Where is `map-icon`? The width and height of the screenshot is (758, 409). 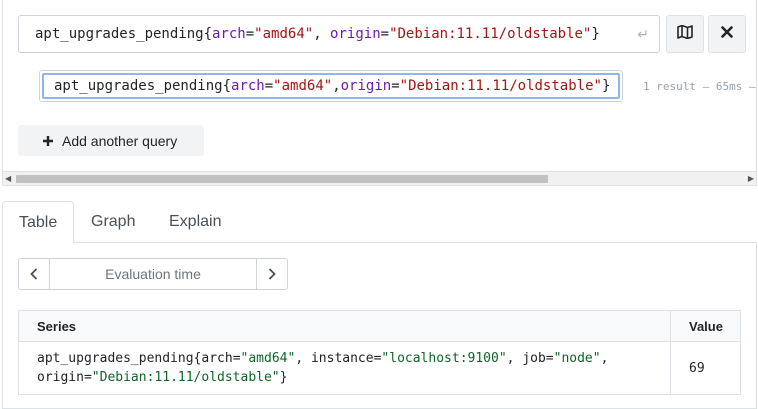 map-icon is located at coordinates (685, 34).